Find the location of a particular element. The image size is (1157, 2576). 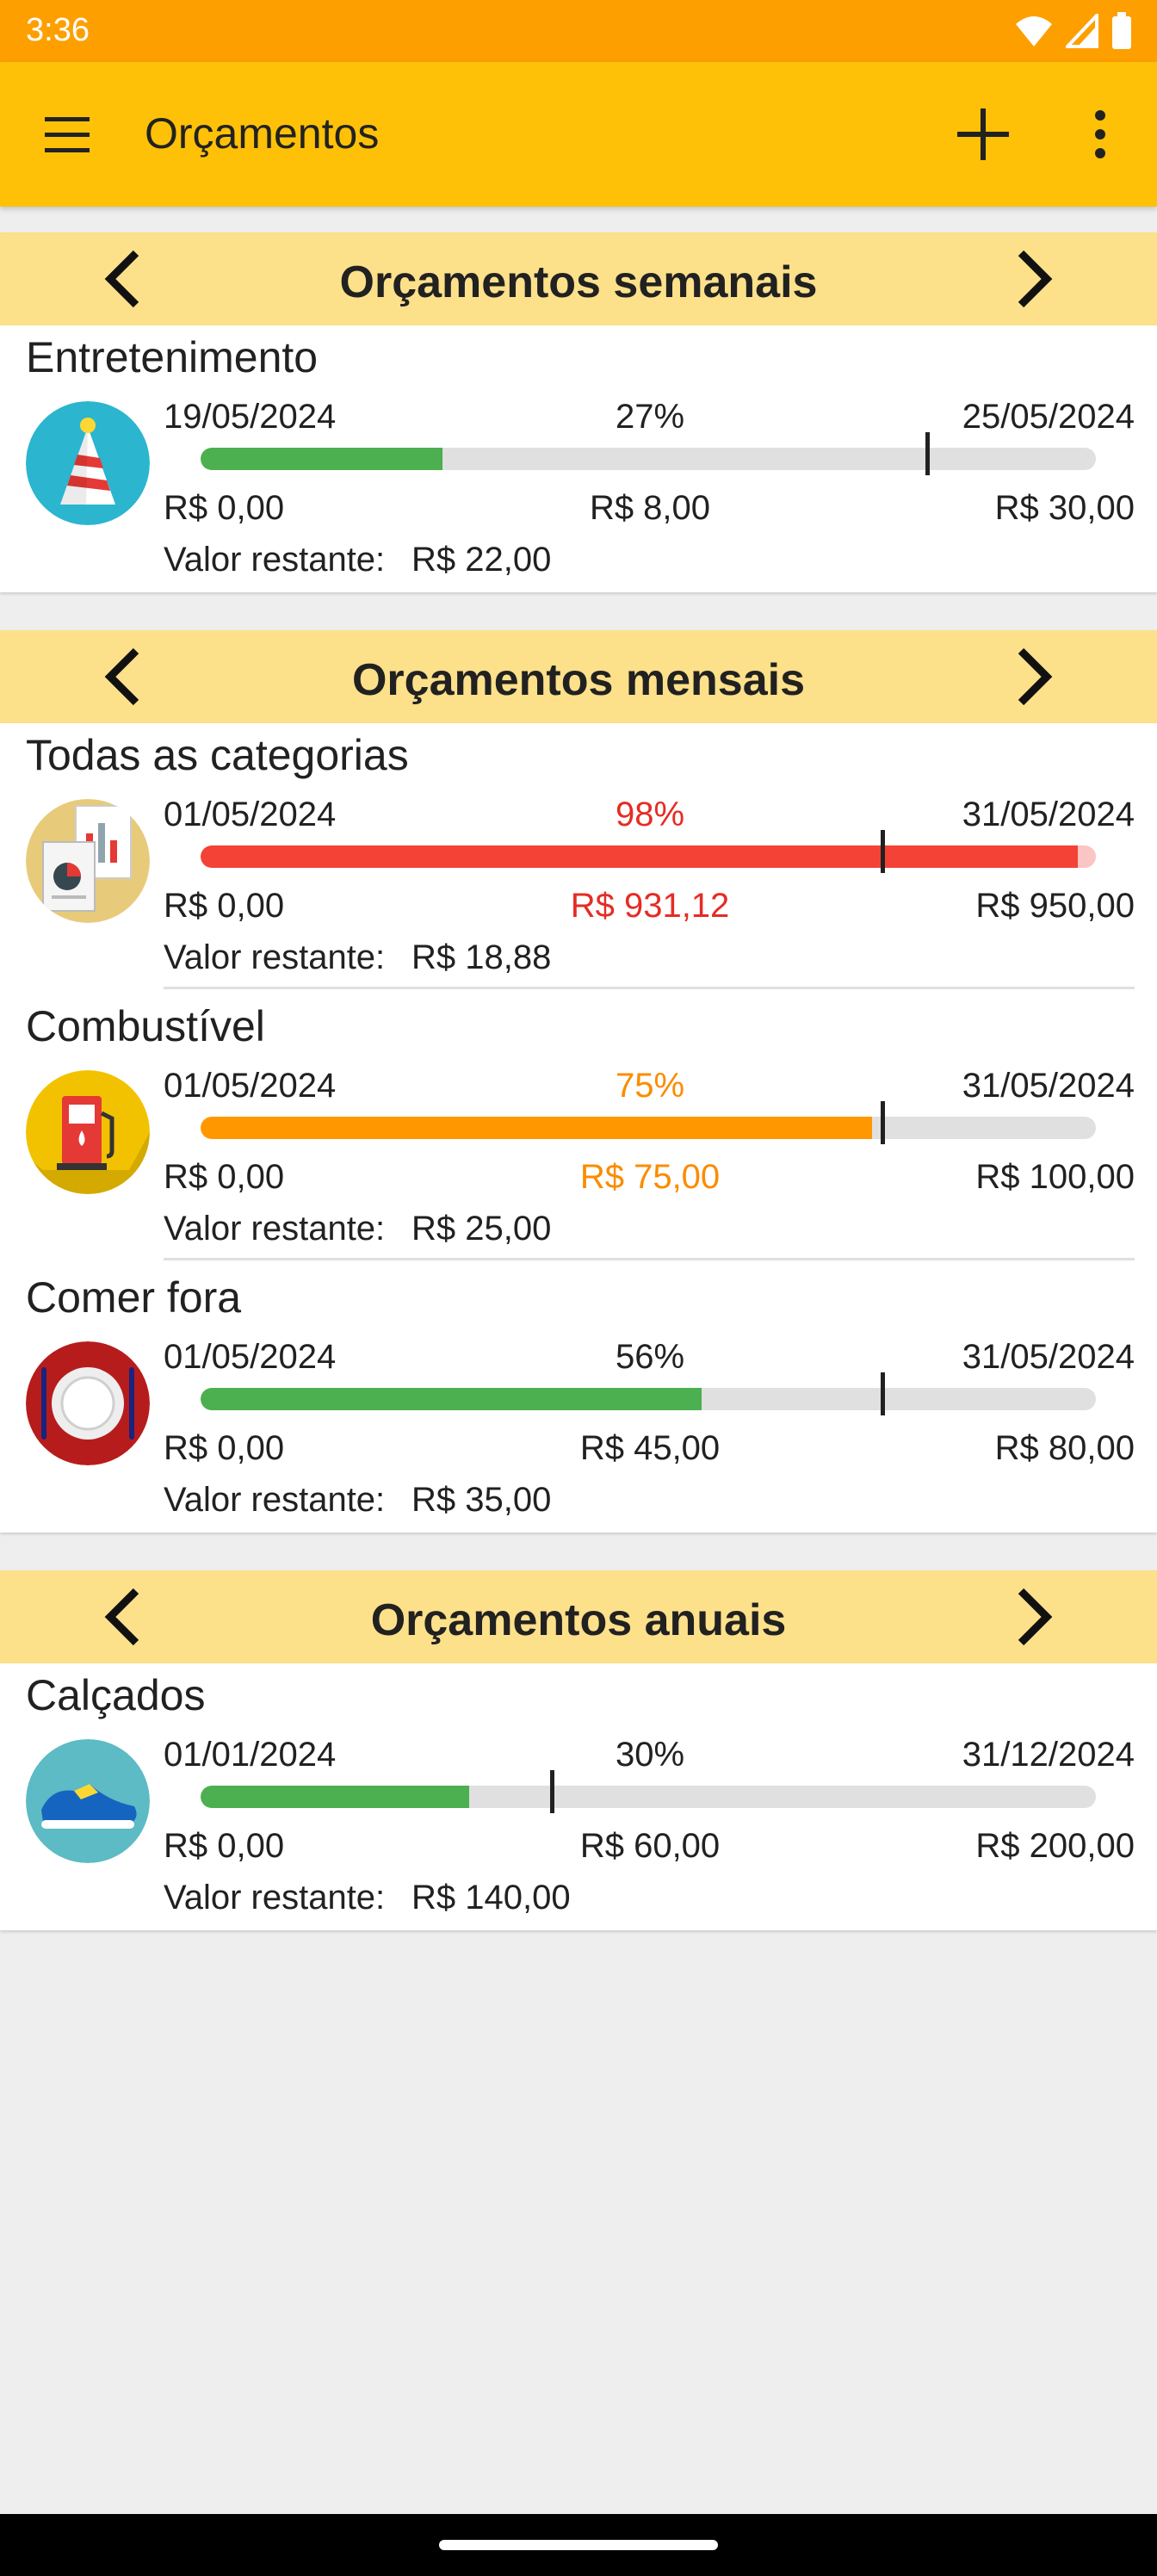

percent-label: 27% is located at coordinates (650, 417).